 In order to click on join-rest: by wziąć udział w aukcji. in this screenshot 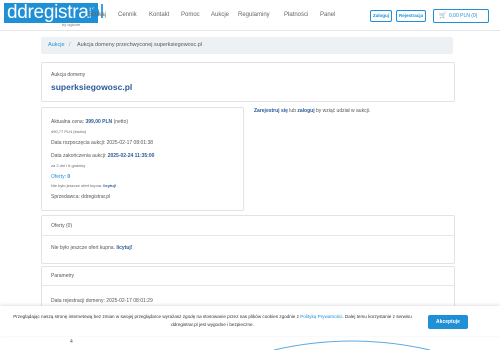, I will do `click(343, 111)`.